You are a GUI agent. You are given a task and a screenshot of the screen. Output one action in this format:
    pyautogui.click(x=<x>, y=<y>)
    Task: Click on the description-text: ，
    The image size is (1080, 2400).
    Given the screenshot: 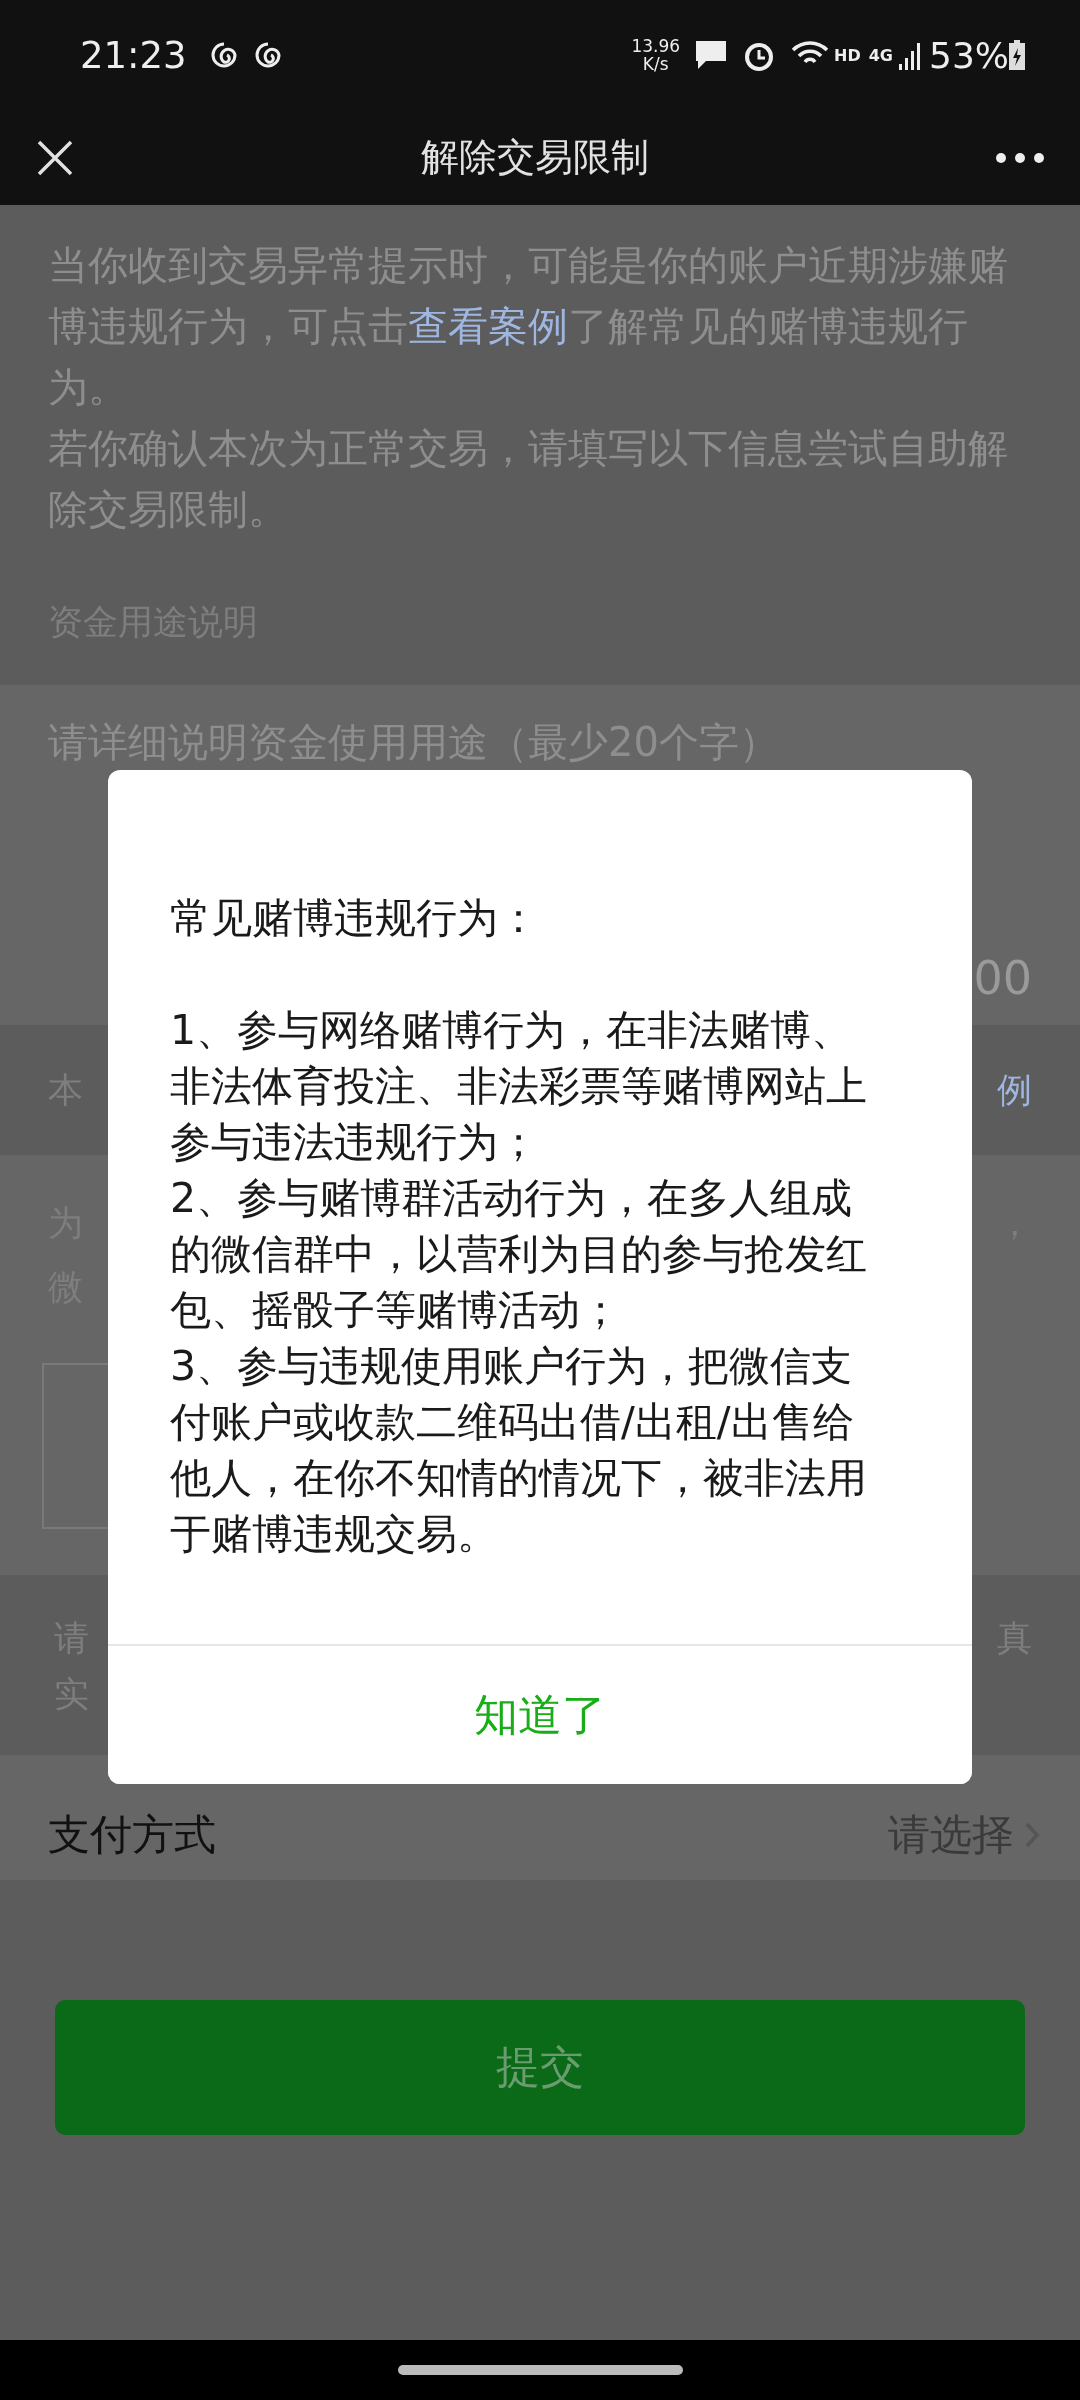 What is the action you would take?
    pyautogui.click(x=1014, y=1223)
    